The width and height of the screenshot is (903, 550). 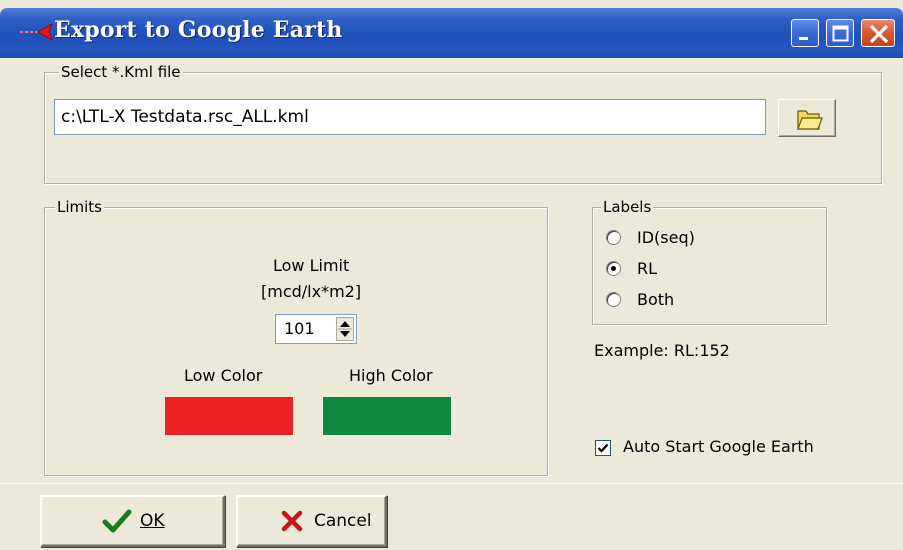 I want to click on folder-icon, so click(x=810, y=120).